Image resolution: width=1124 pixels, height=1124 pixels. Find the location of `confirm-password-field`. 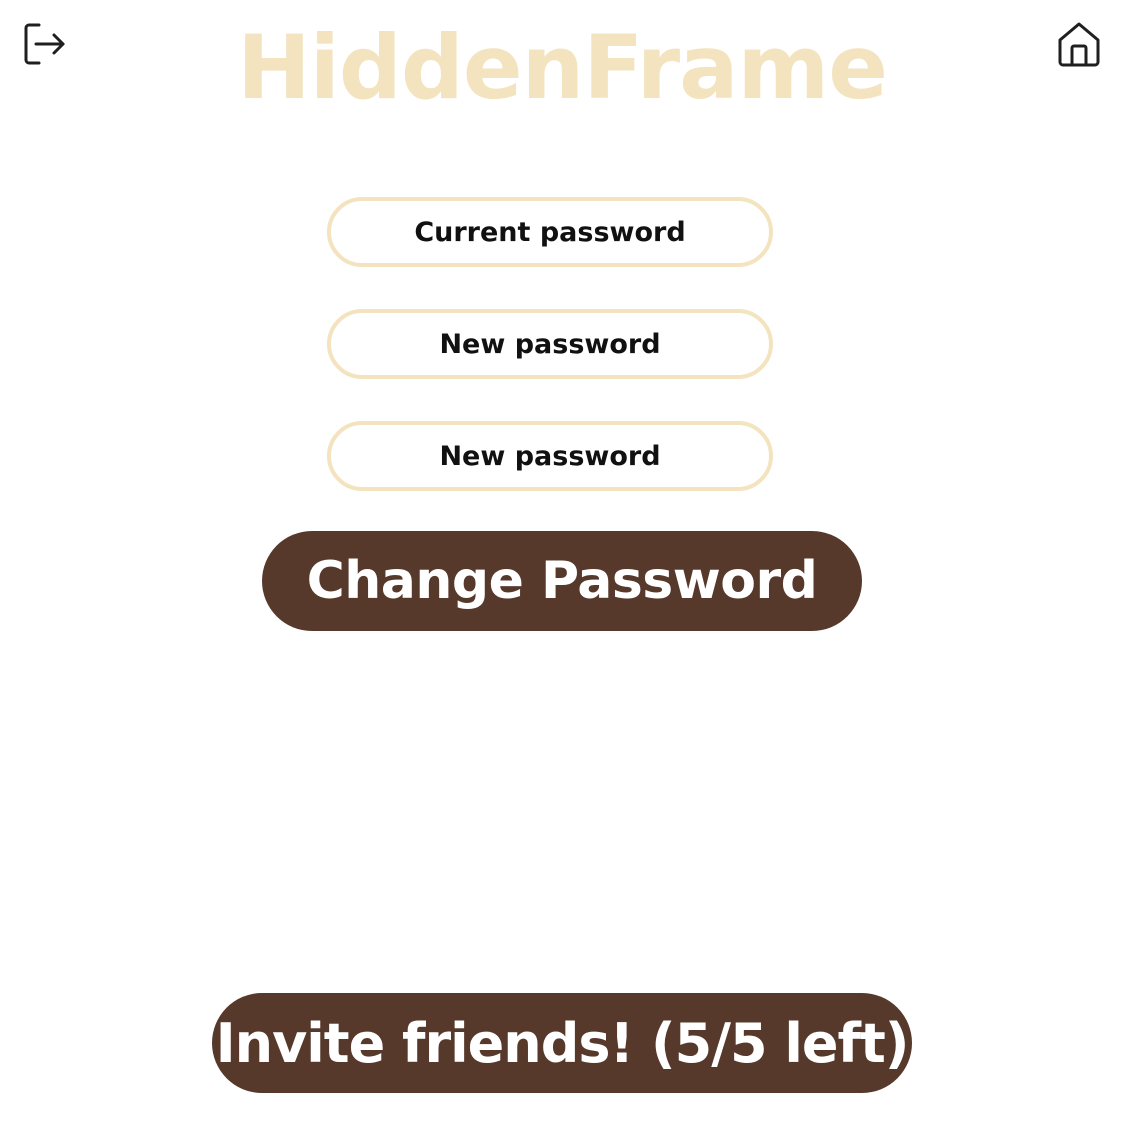

confirm-password-field is located at coordinates (550, 456).